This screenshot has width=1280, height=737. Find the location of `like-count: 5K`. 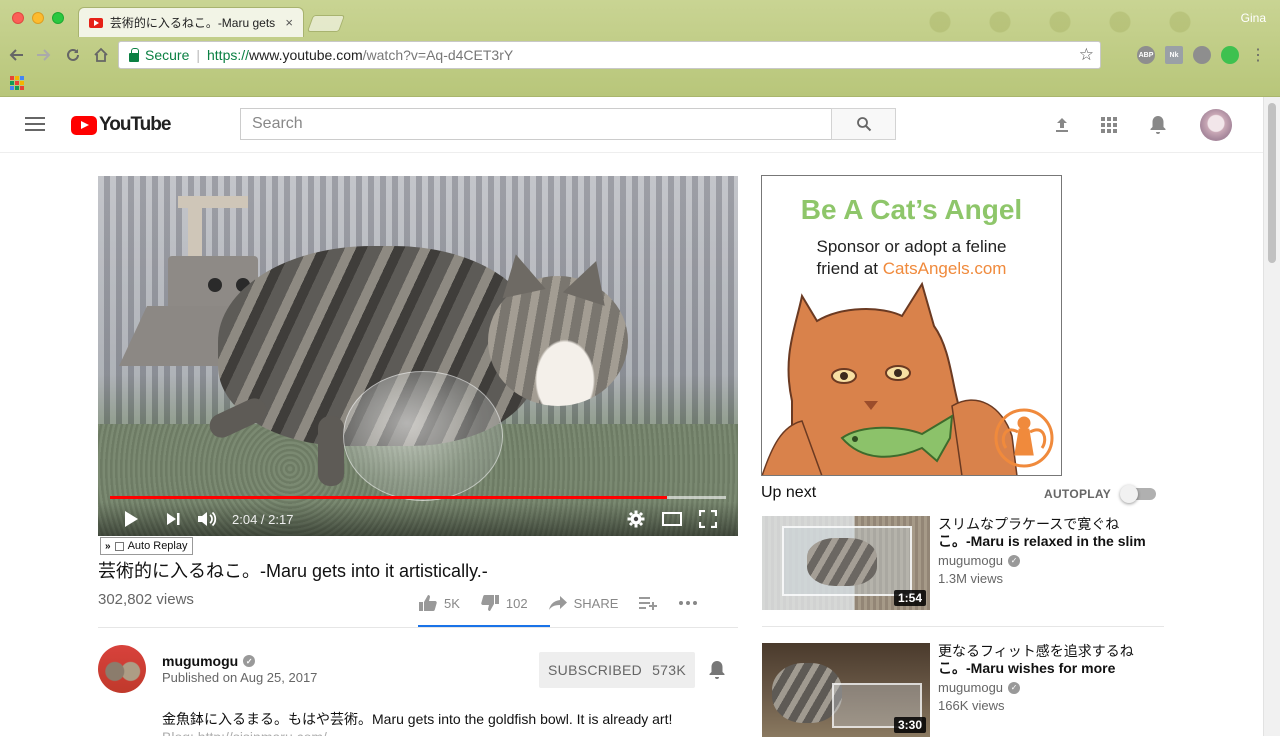

like-count: 5K is located at coordinates (452, 603).